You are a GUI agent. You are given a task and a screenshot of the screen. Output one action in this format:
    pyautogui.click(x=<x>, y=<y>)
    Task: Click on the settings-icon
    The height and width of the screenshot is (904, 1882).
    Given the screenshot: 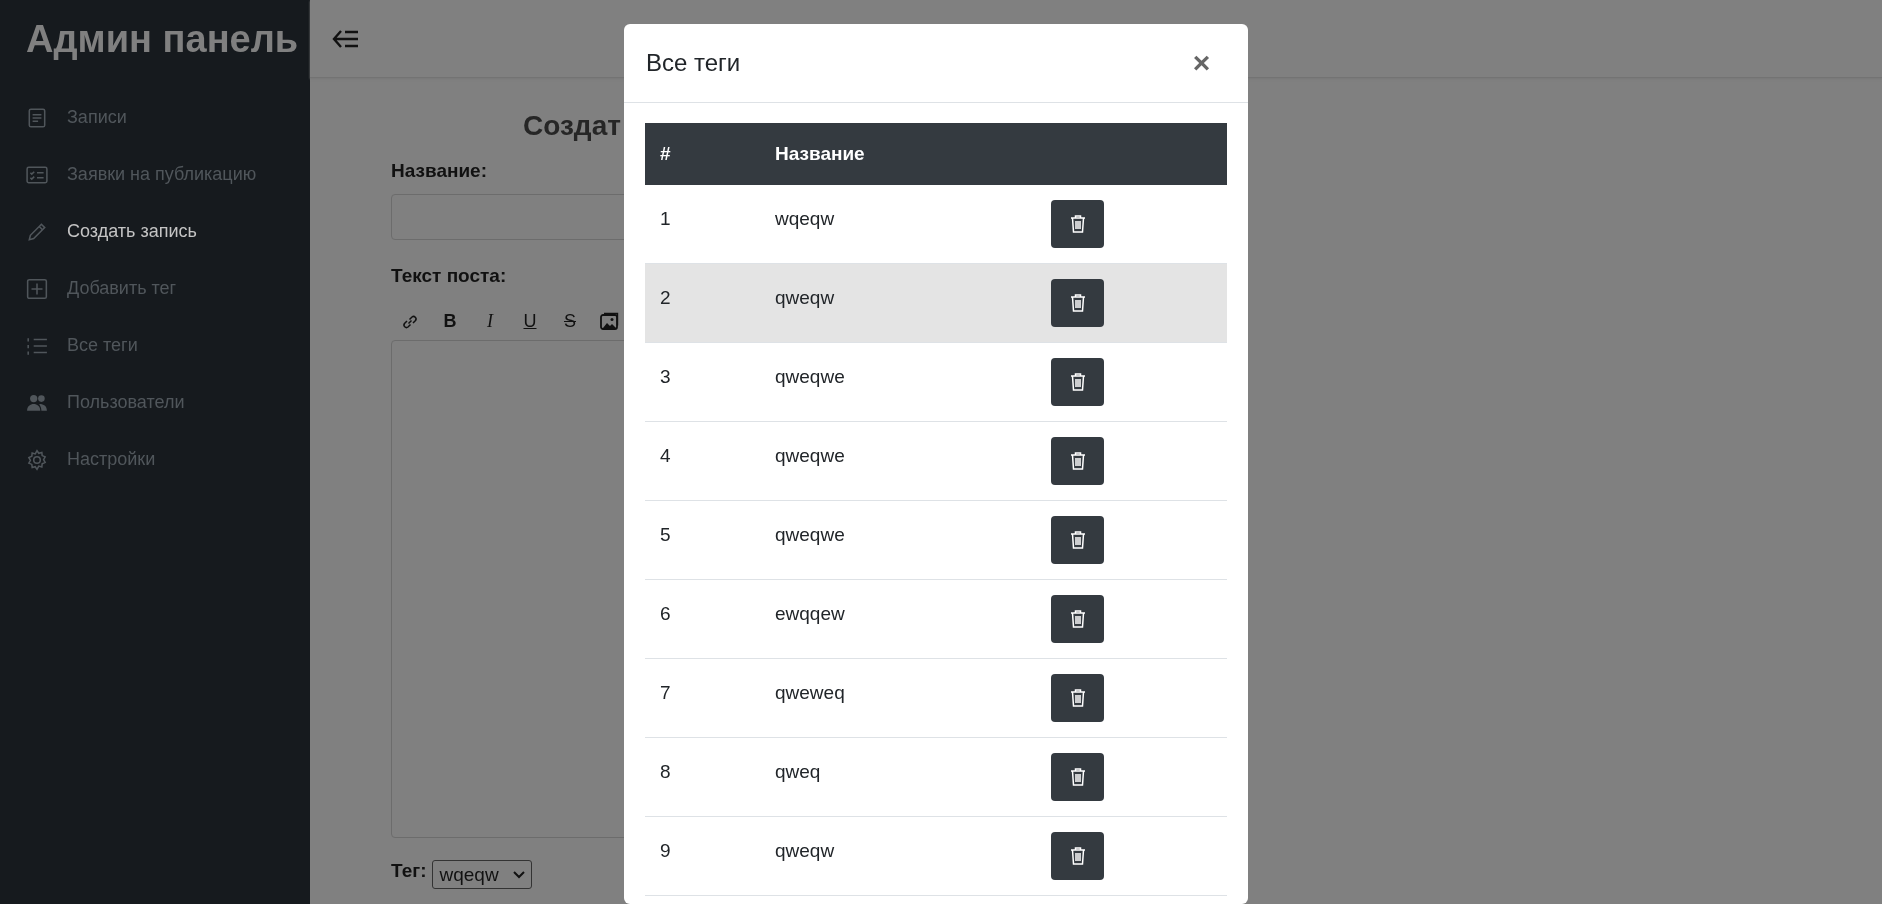 What is the action you would take?
    pyautogui.click(x=37, y=459)
    